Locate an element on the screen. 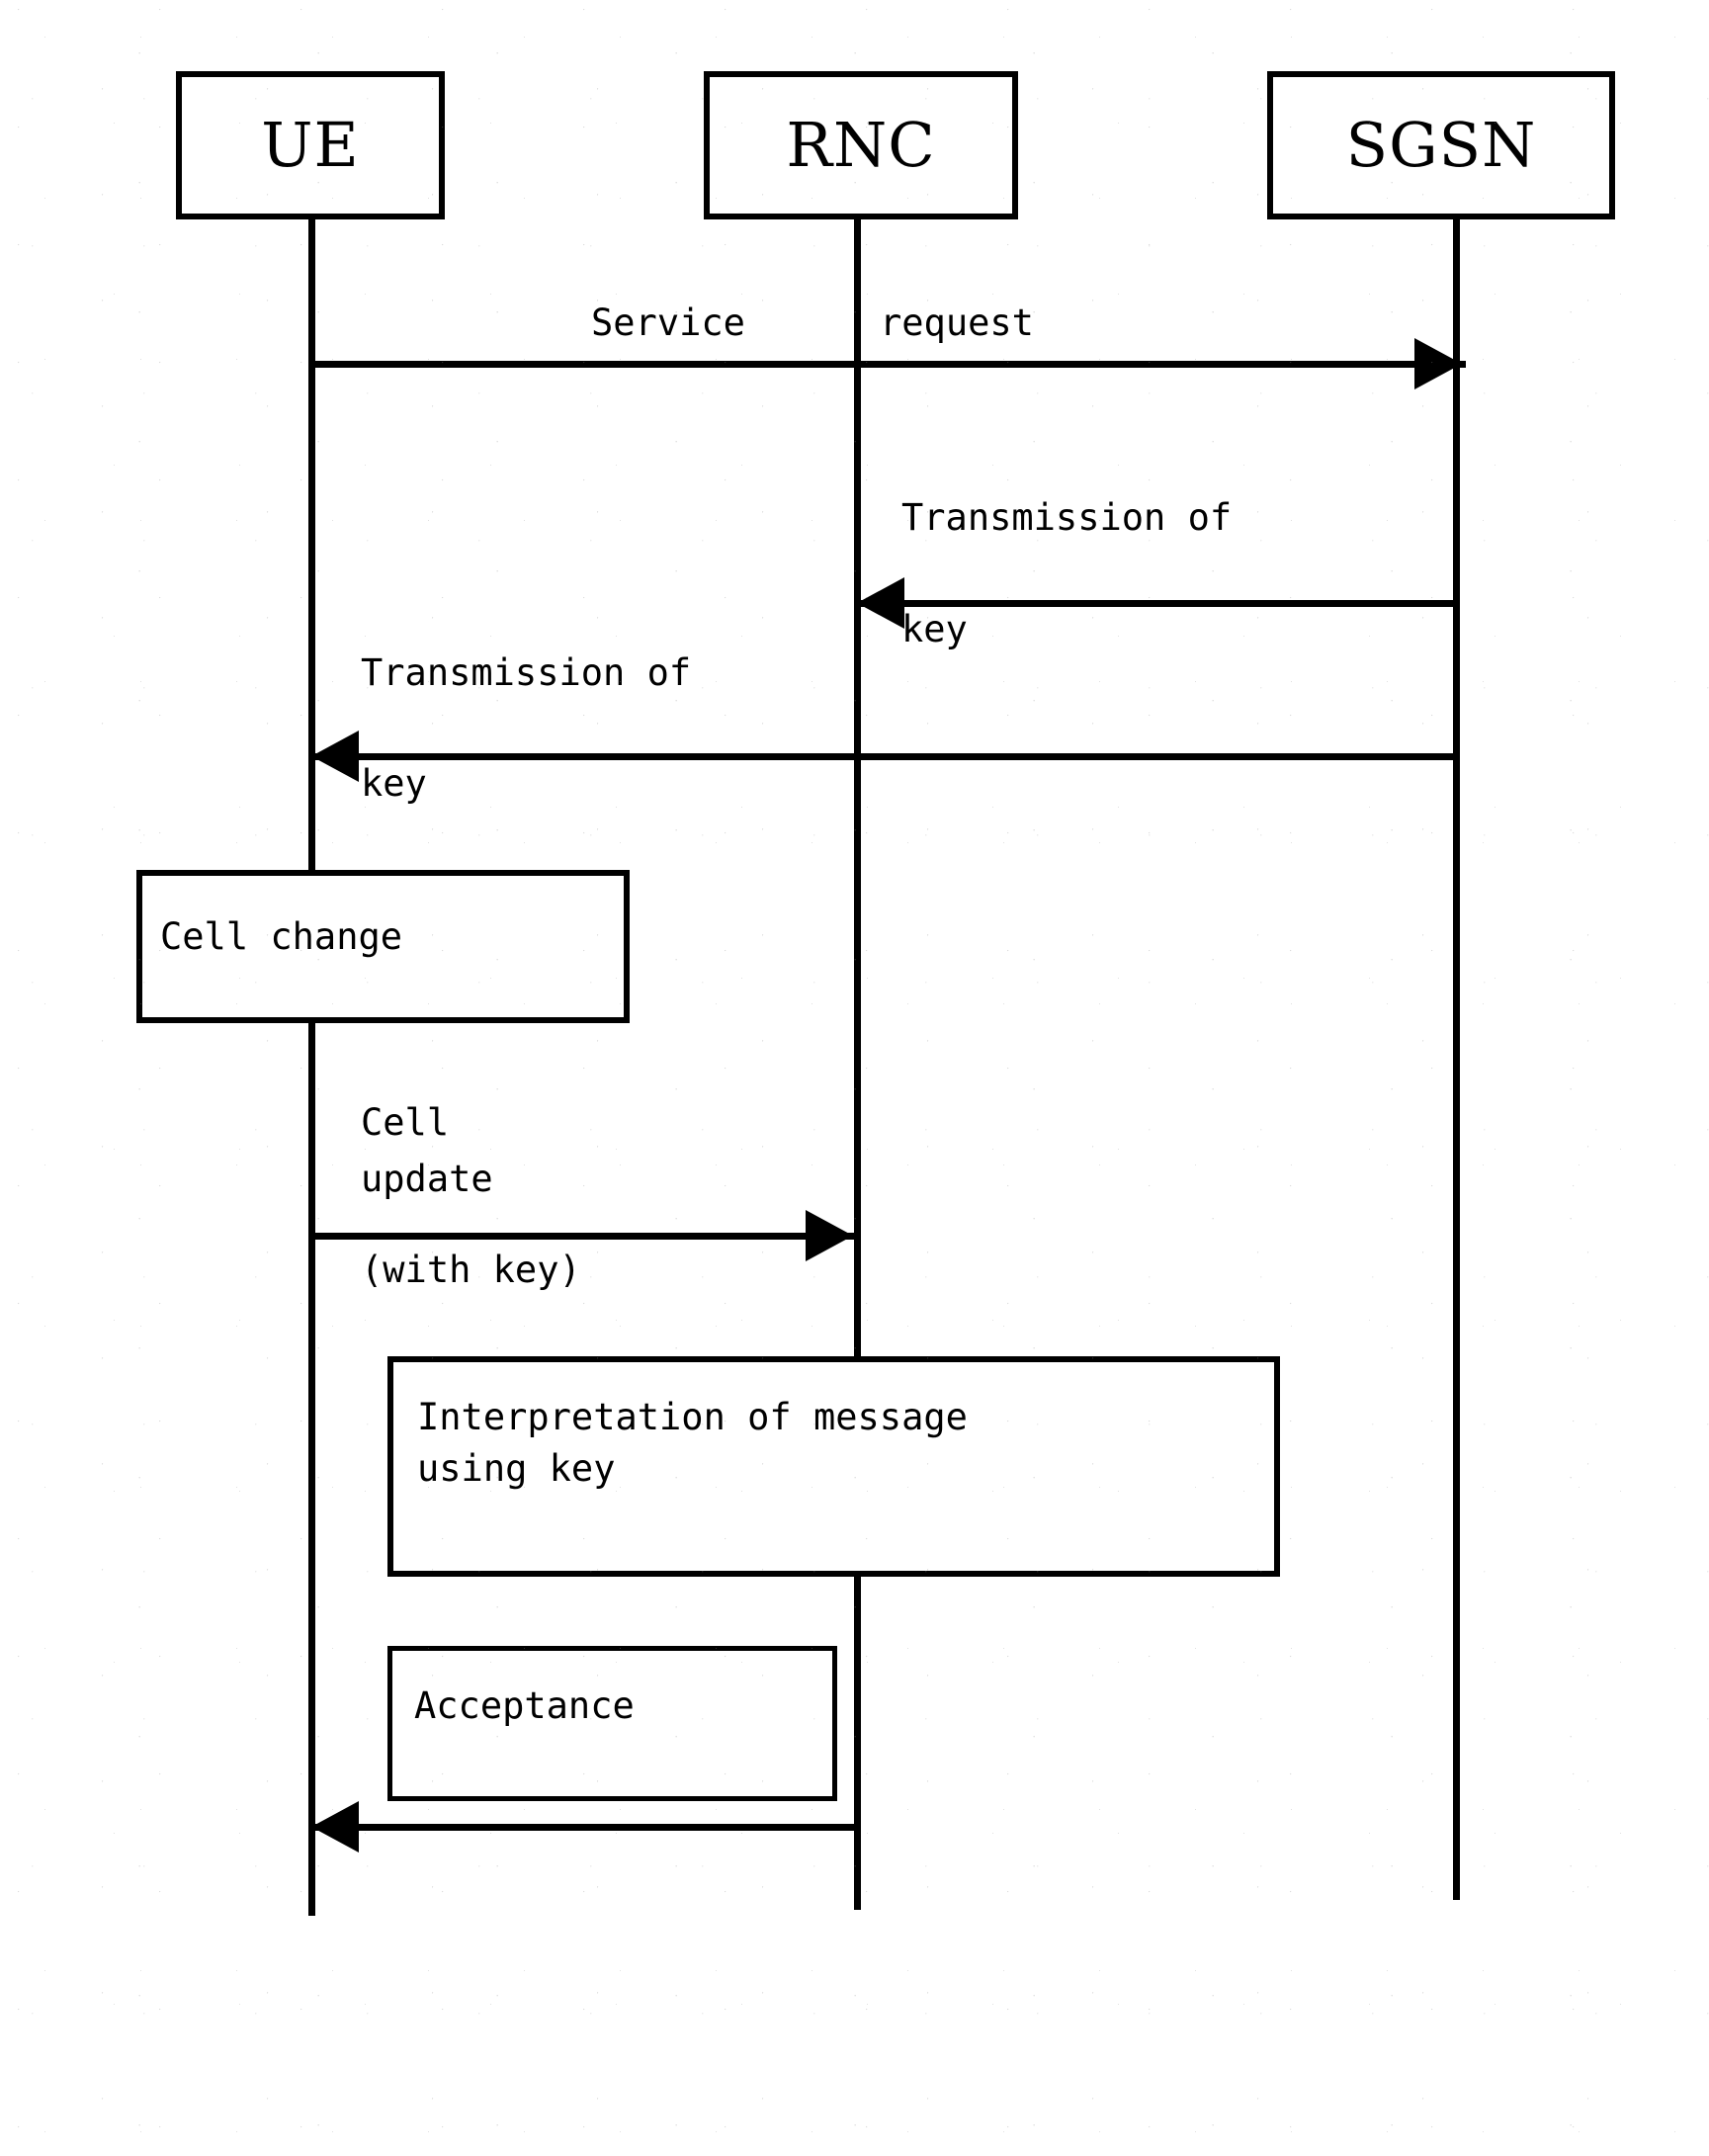  lifeline-rnc is located at coordinates (857, 1064).